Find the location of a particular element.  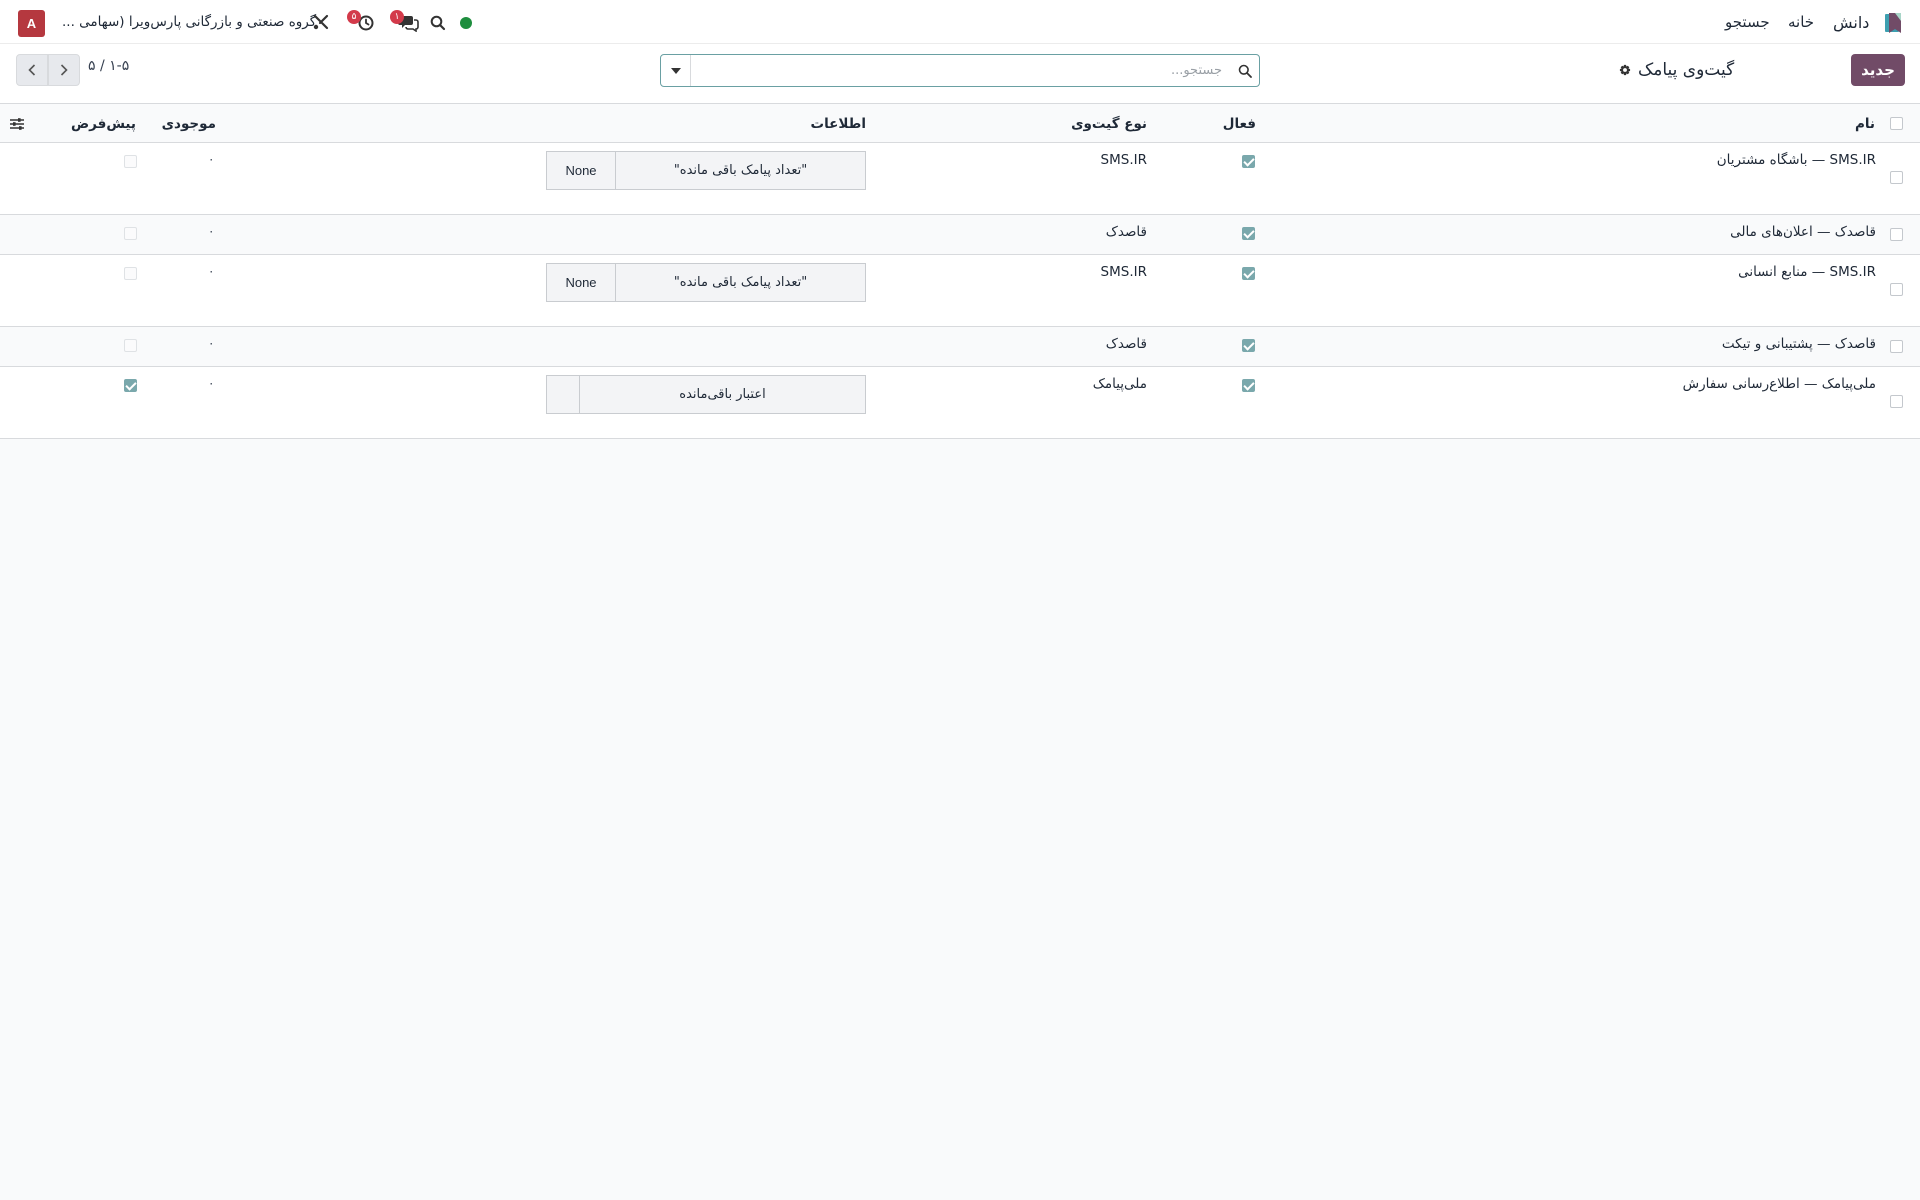

pager-previous-button is located at coordinates (32, 70).